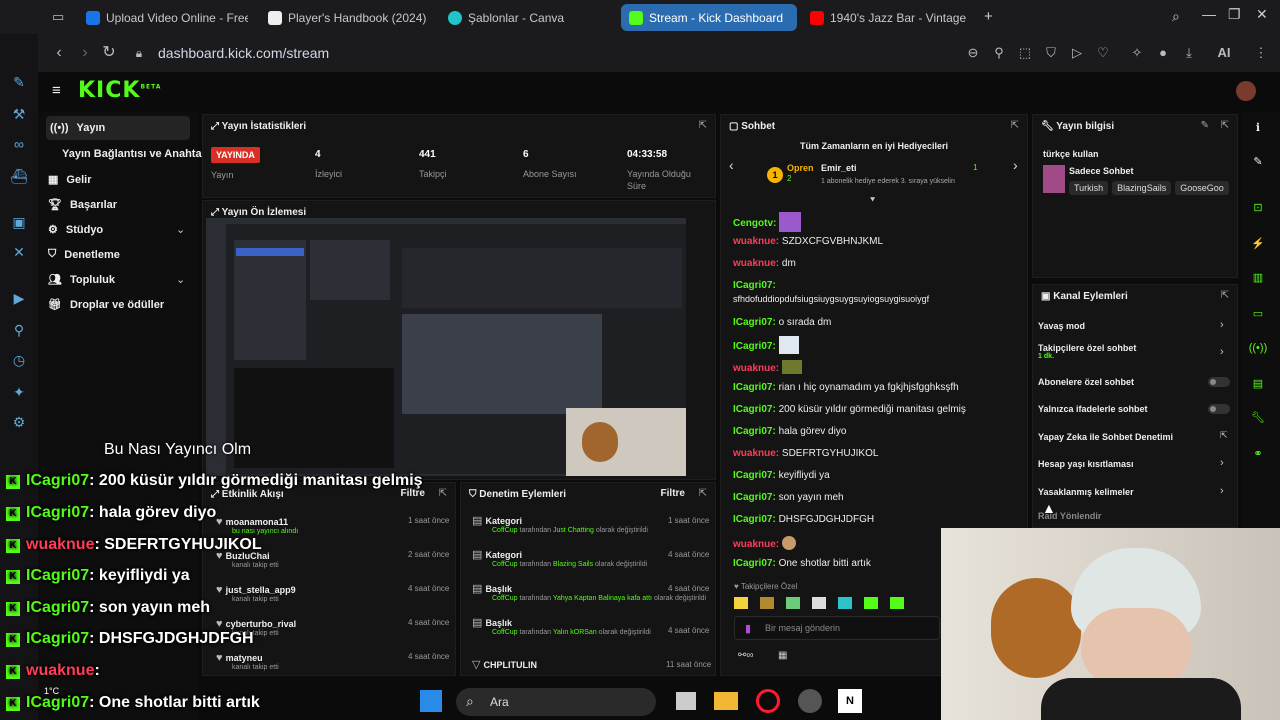  What do you see at coordinates (673, 493) in the screenshot?
I see `moderation-filter-button: Filtre` at bounding box center [673, 493].